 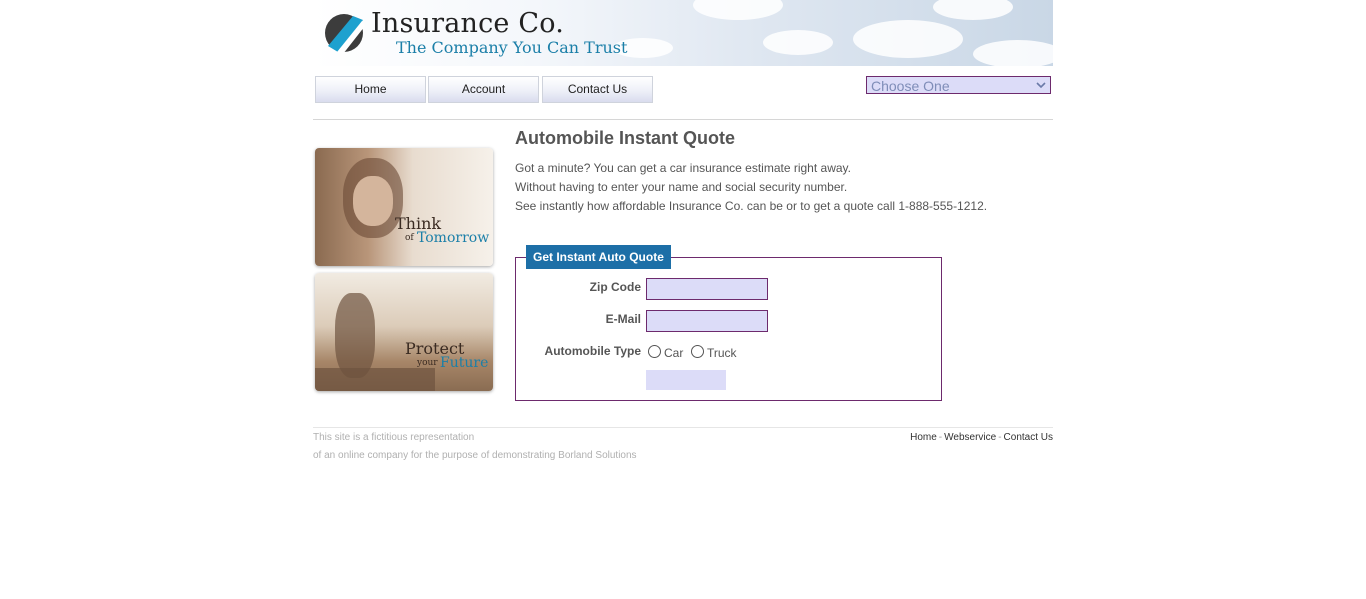 What do you see at coordinates (598, 257) in the screenshot?
I see `quote-form-legend: Get Instant Auto Quote` at bounding box center [598, 257].